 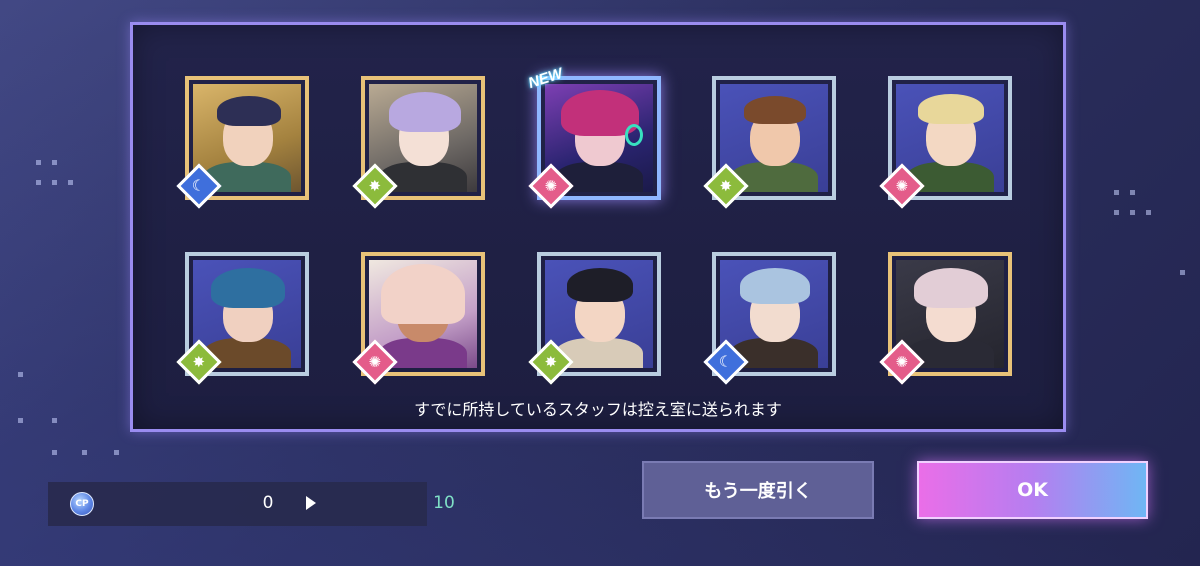 What do you see at coordinates (82, 504) in the screenshot?
I see `cp-coin-icon: CP` at bounding box center [82, 504].